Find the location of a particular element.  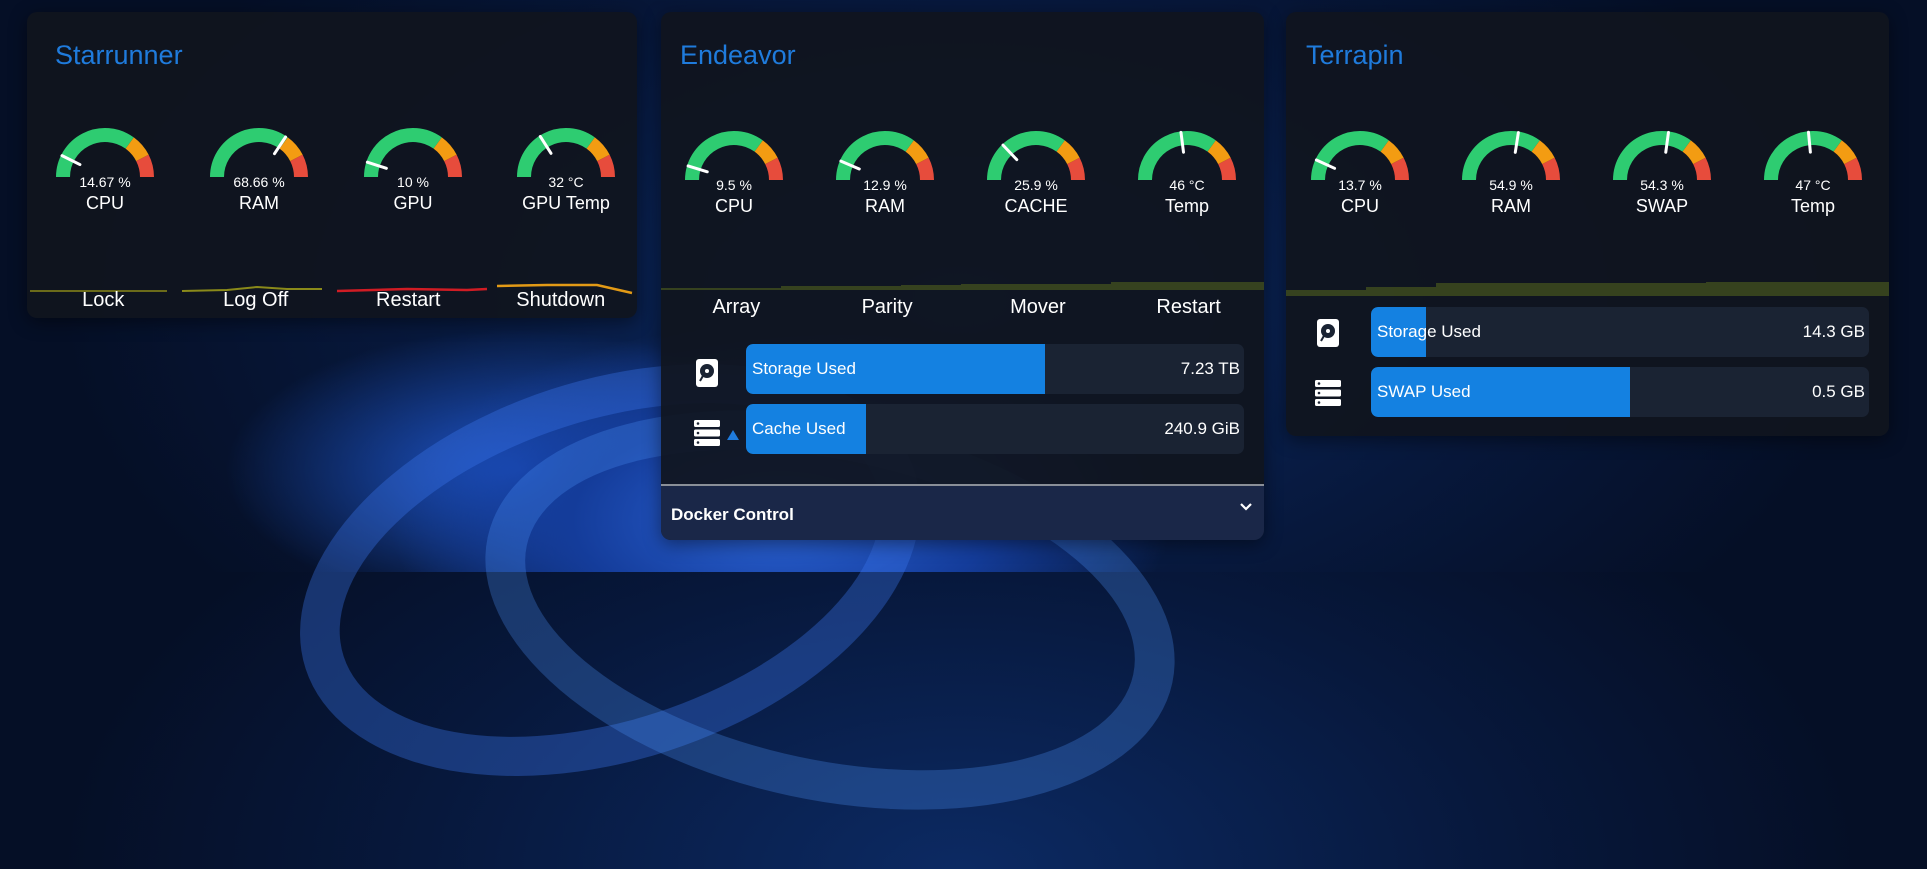

gauge-value: 54.9 % is located at coordinates (1511, 185).